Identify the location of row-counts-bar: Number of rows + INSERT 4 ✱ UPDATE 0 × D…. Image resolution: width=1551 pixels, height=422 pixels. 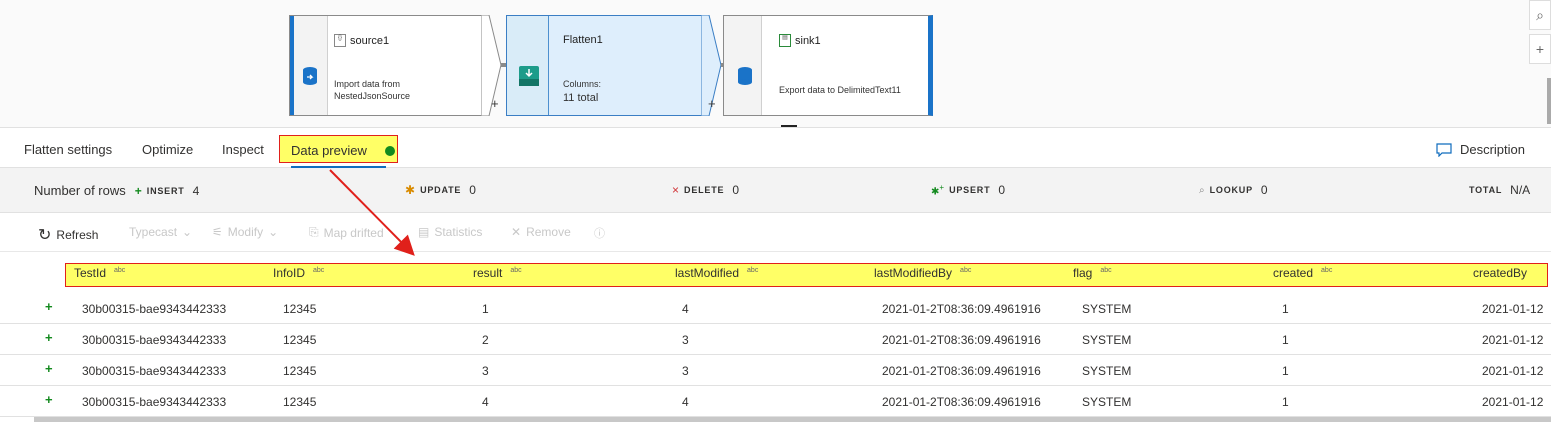
(775, 190).